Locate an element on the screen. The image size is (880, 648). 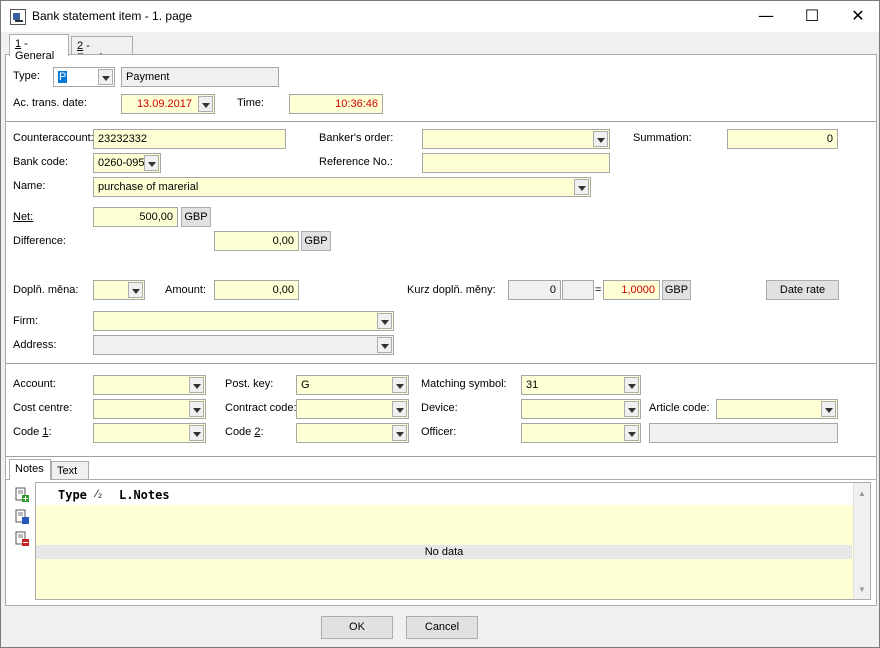
kurz-right-field: 1,0000 is located at coordinates (631, 290).